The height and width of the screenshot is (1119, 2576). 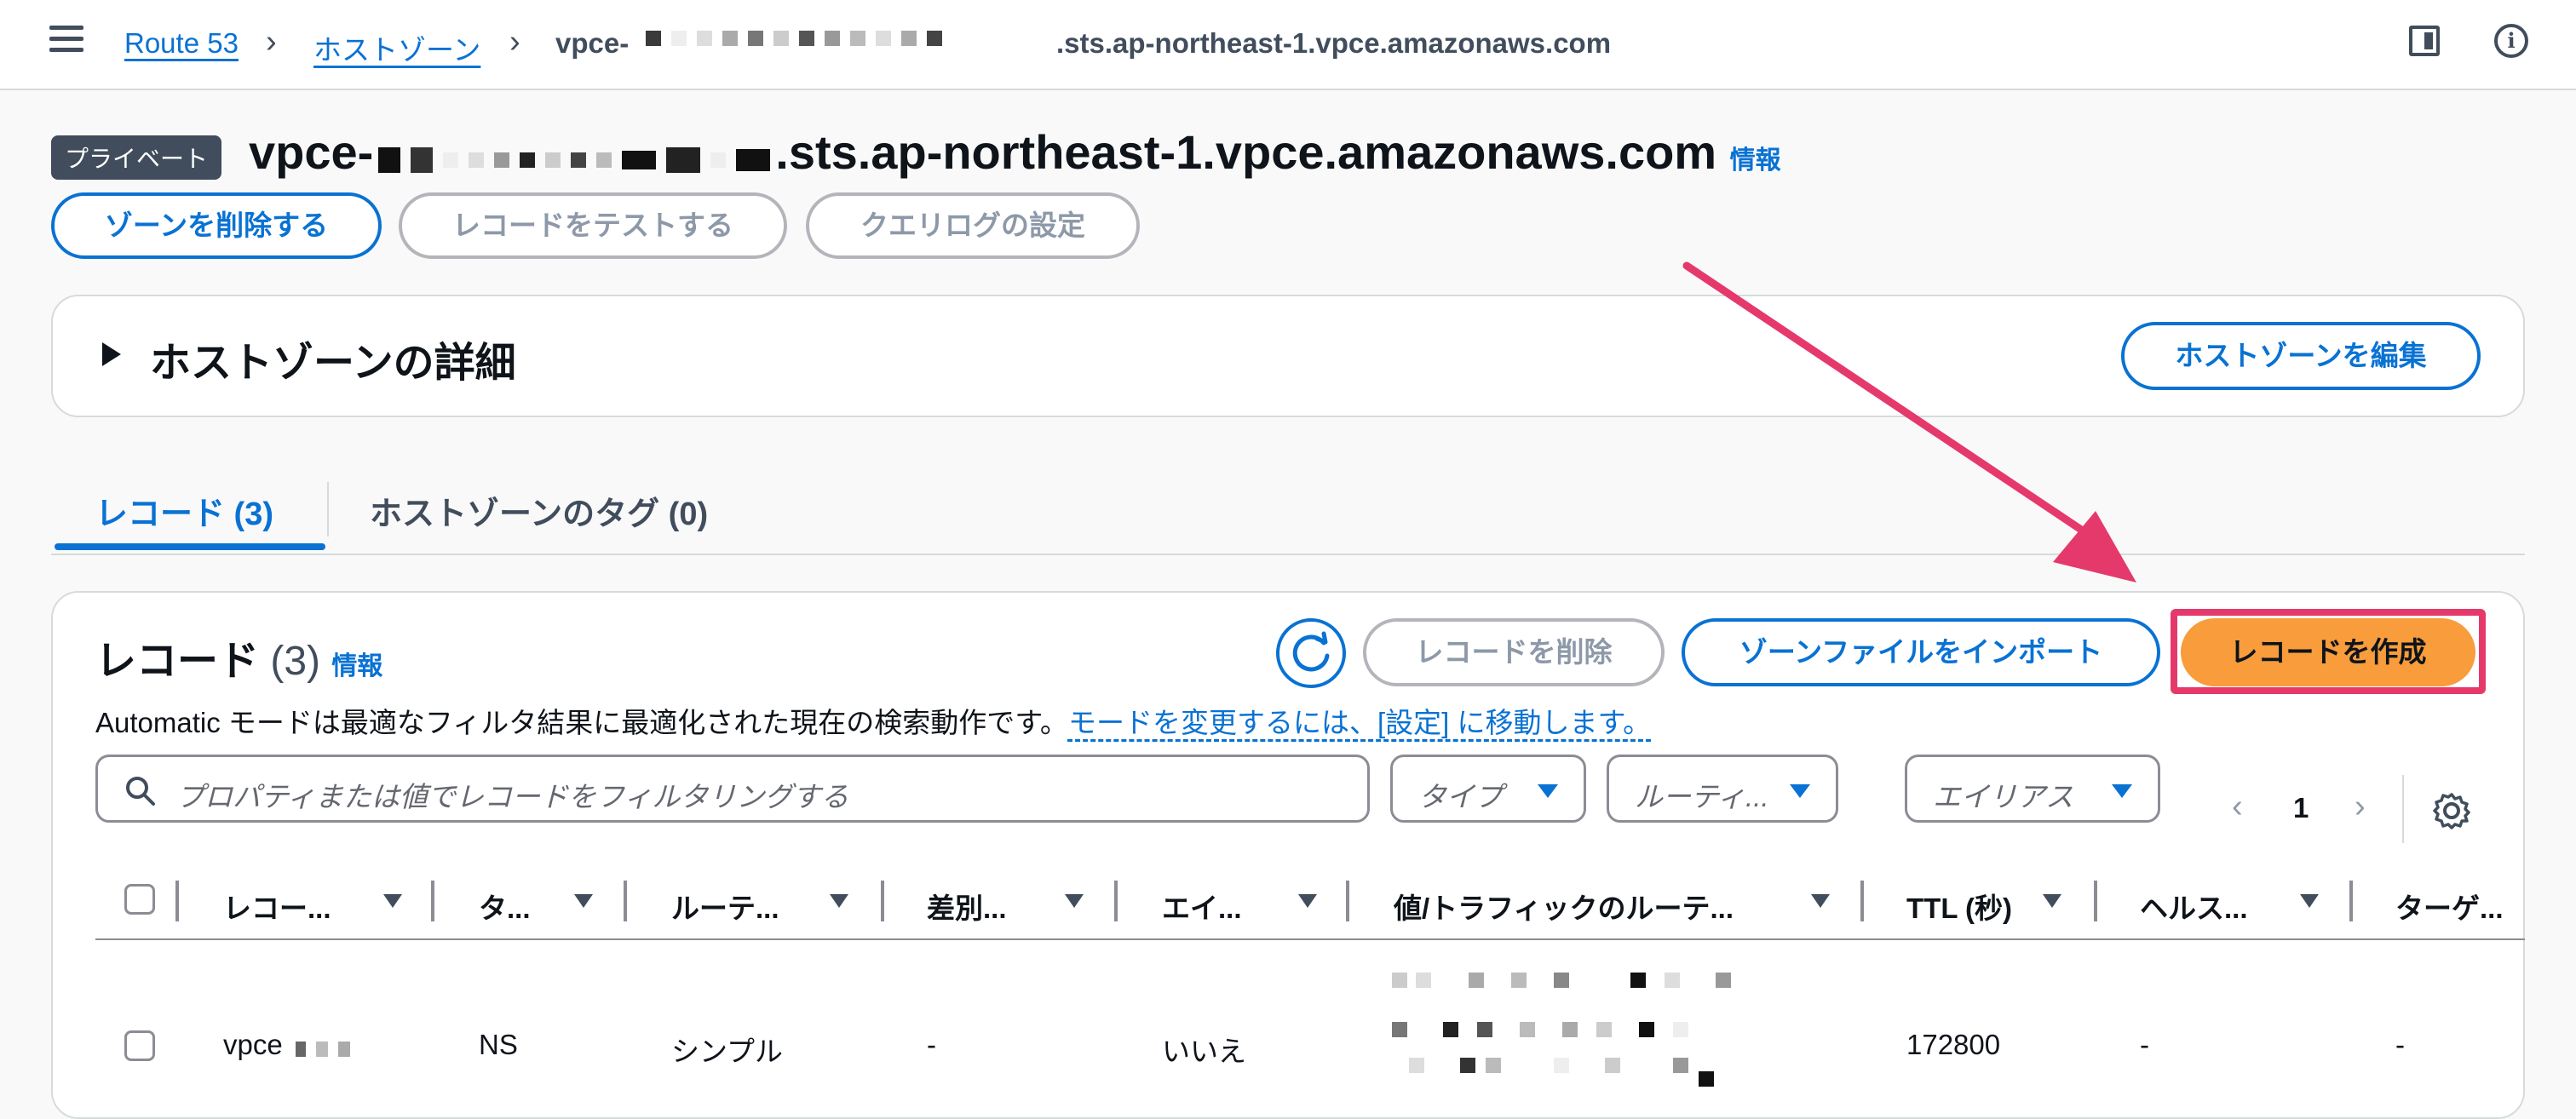 I want to click on alias-filter-label: エイリアス, so click(x=2003, y=796).